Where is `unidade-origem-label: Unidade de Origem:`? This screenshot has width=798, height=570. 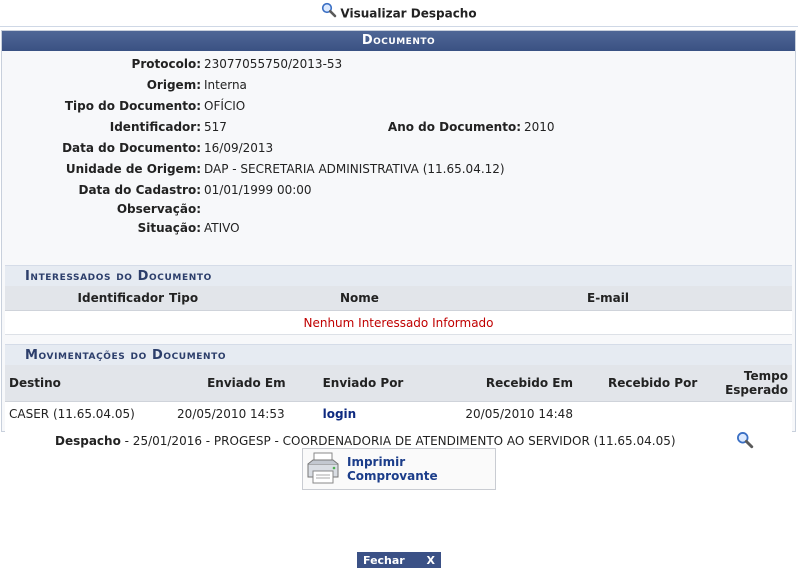
unidade-origem-label: Unidade de Origem: is located at coordinates (133, 169).